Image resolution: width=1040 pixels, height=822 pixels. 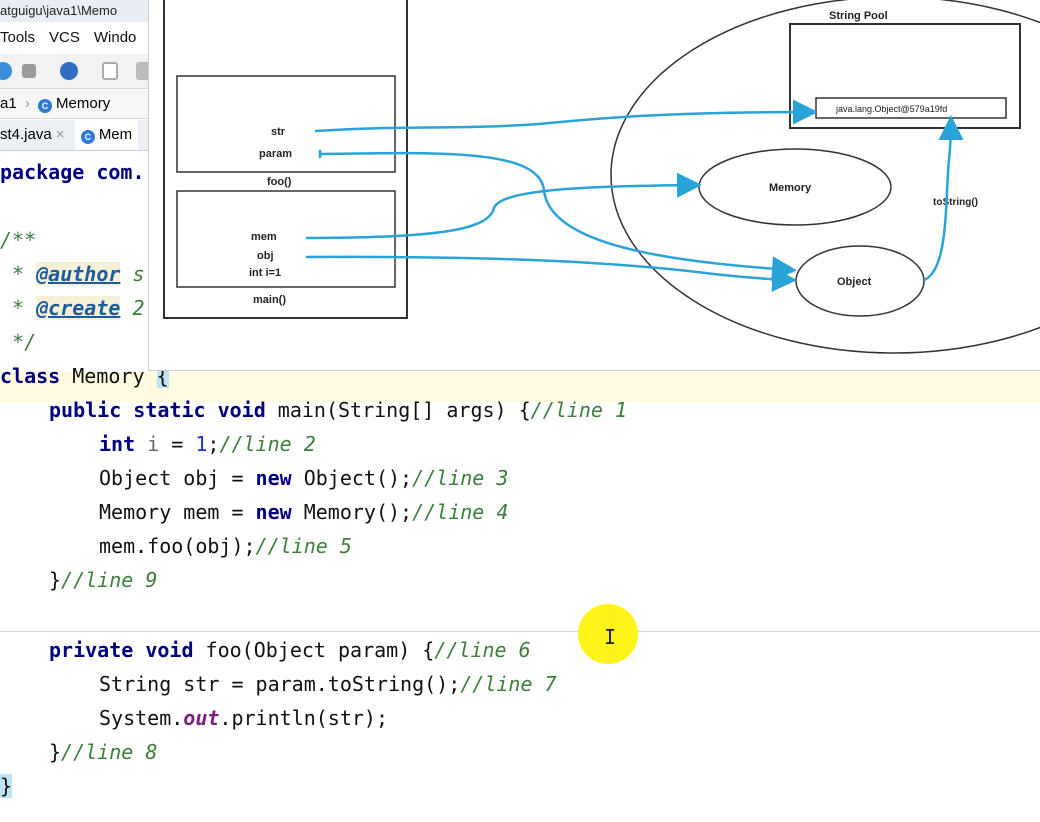 I want to click on close-icon: ×, so click(x=60, y=134).